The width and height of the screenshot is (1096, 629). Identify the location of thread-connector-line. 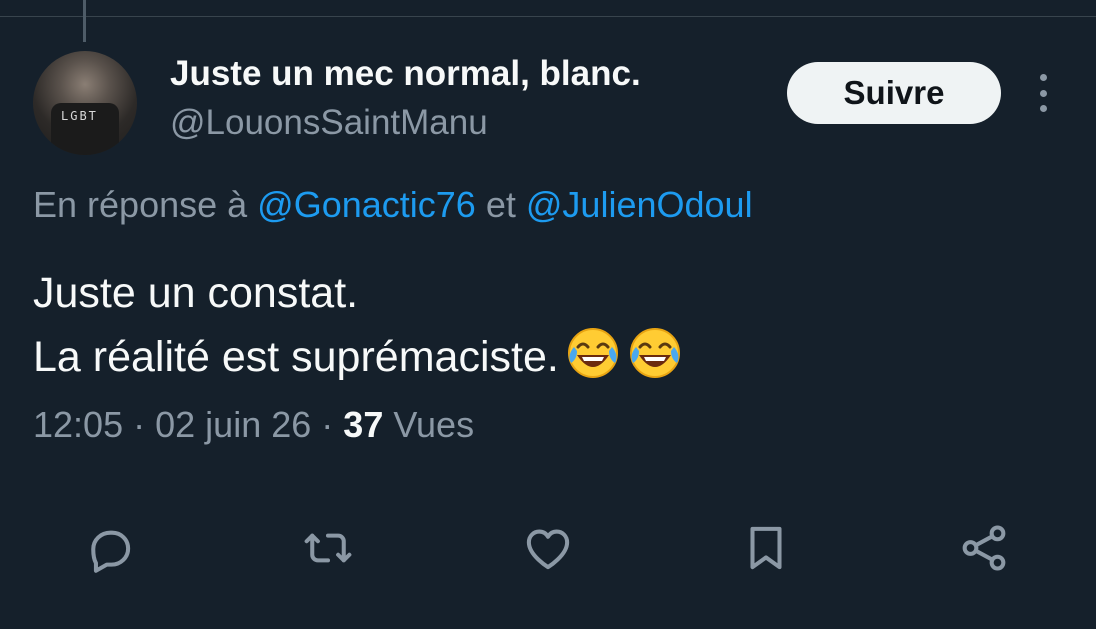
(84, 21).